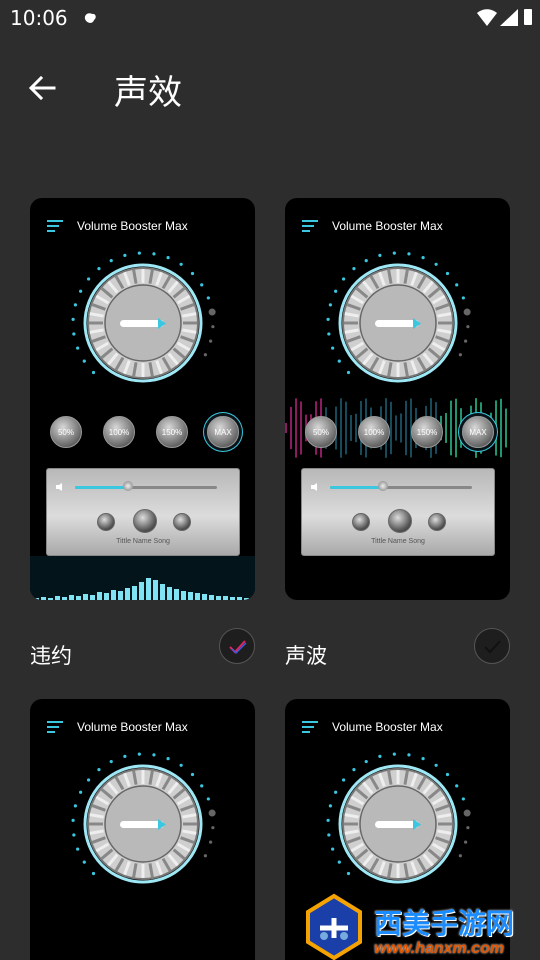  What do you see at coordinates (55, 727) in the screenshot?
I see `menu-icon` at bounding box center [55, 727].